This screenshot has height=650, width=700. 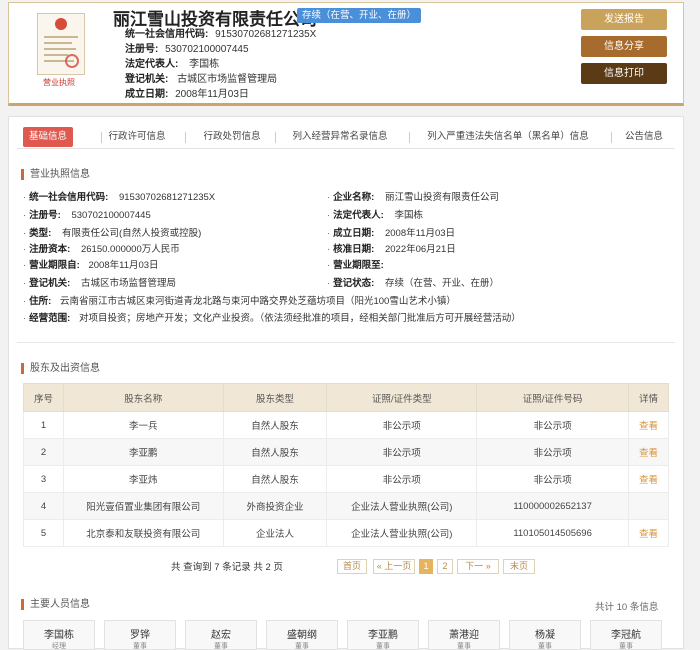 I want to click on cell-name: 李亚鹏, so click(x=143, y=452).